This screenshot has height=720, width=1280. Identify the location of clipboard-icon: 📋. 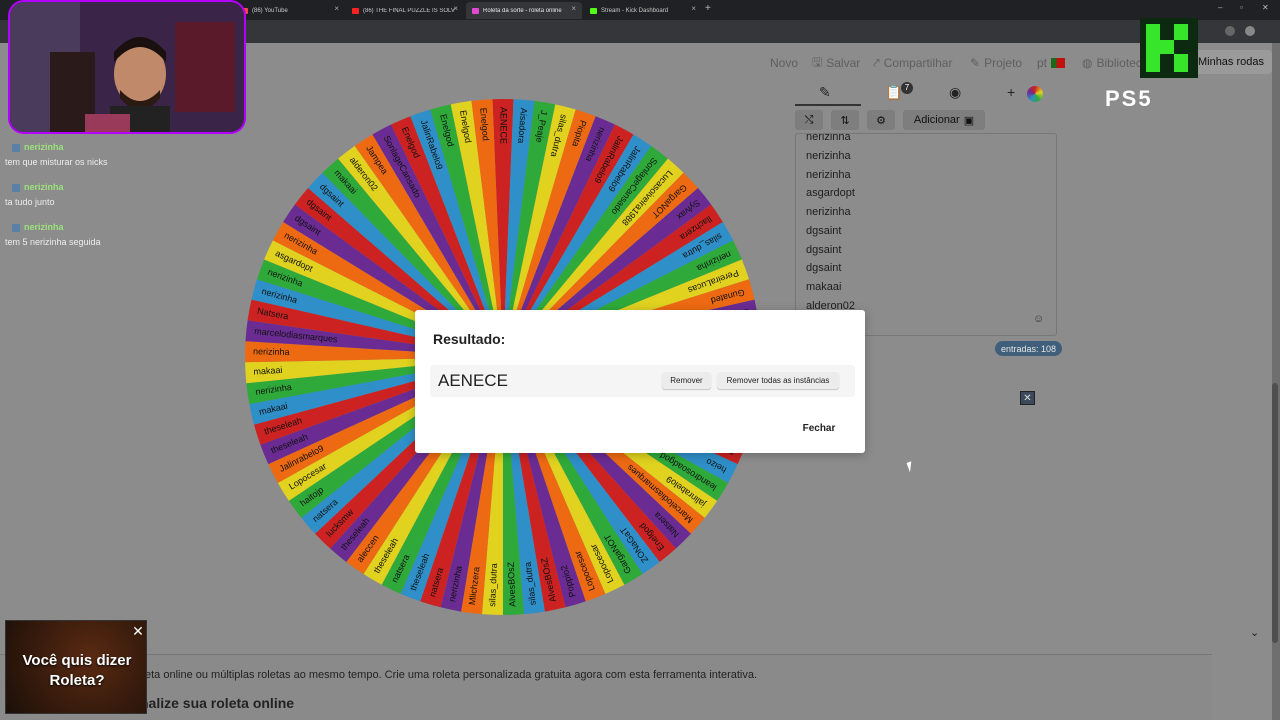
(893, 92).